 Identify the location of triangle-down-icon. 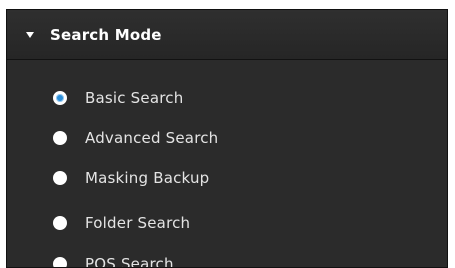
(30, 34).